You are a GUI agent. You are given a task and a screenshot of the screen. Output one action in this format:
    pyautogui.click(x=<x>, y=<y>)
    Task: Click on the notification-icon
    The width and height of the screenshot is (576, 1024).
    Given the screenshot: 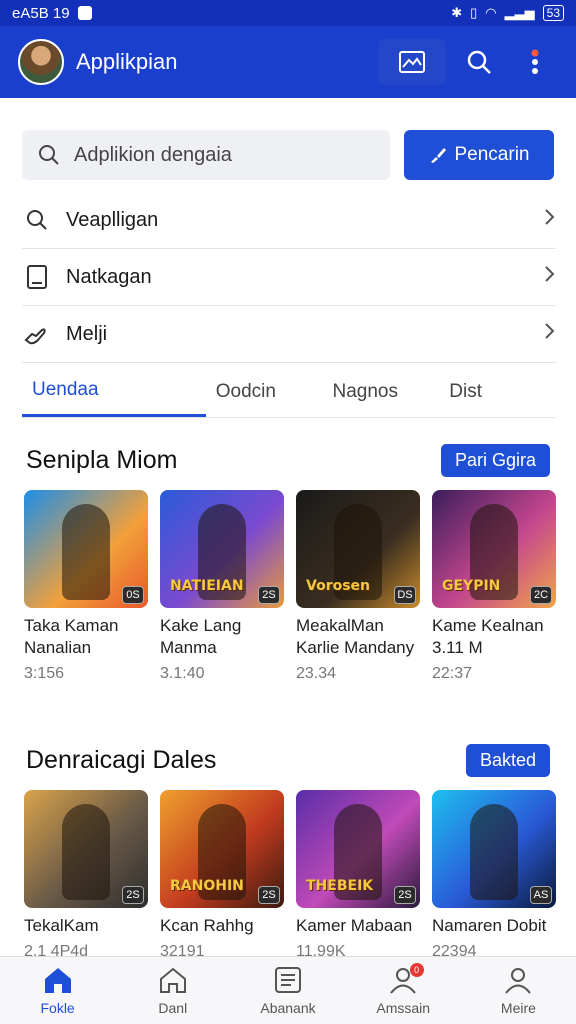 What is the action you would take?
    pyautogui.click(x=84, y=13)
    